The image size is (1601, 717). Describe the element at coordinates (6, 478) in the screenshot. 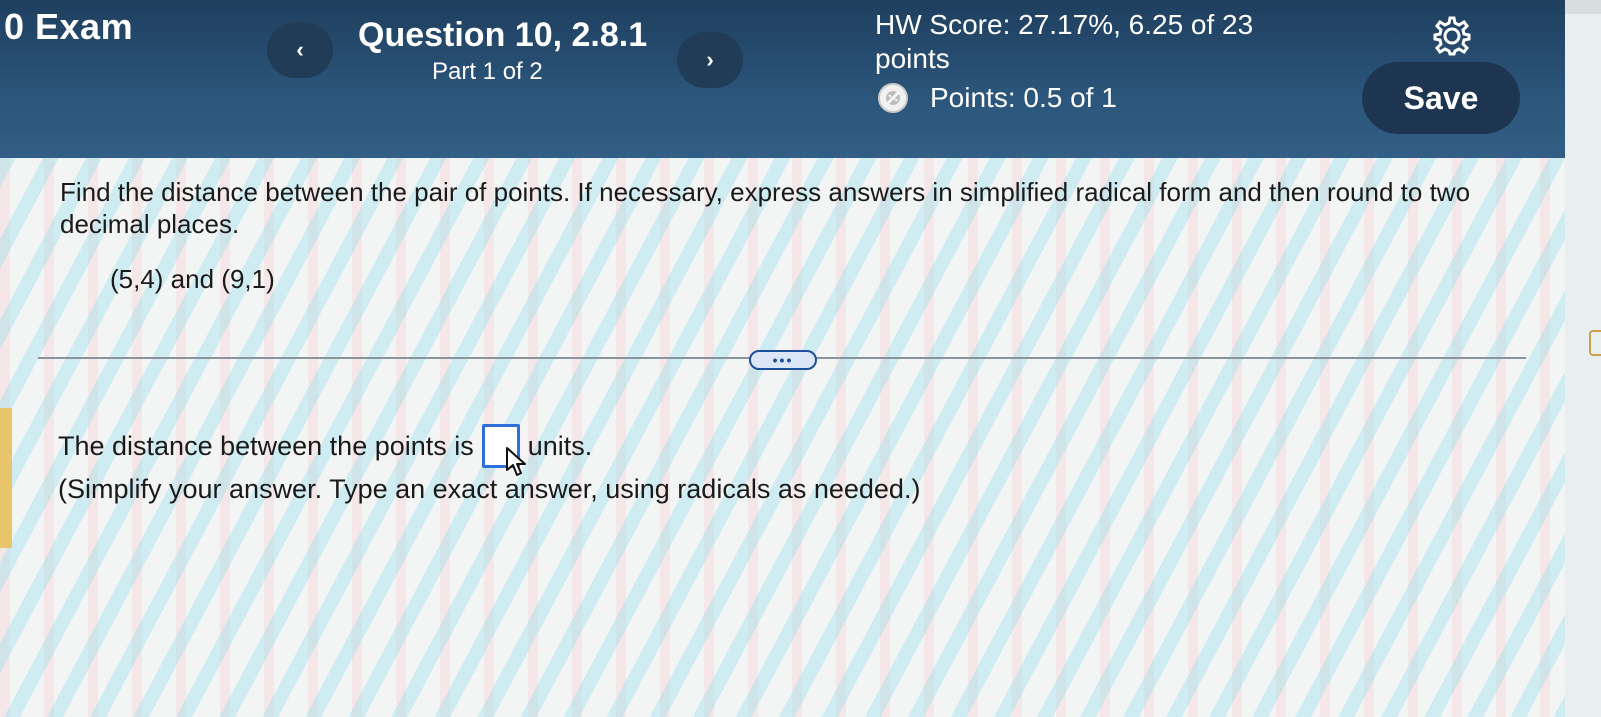

I see `left-accent-bar` at that location.